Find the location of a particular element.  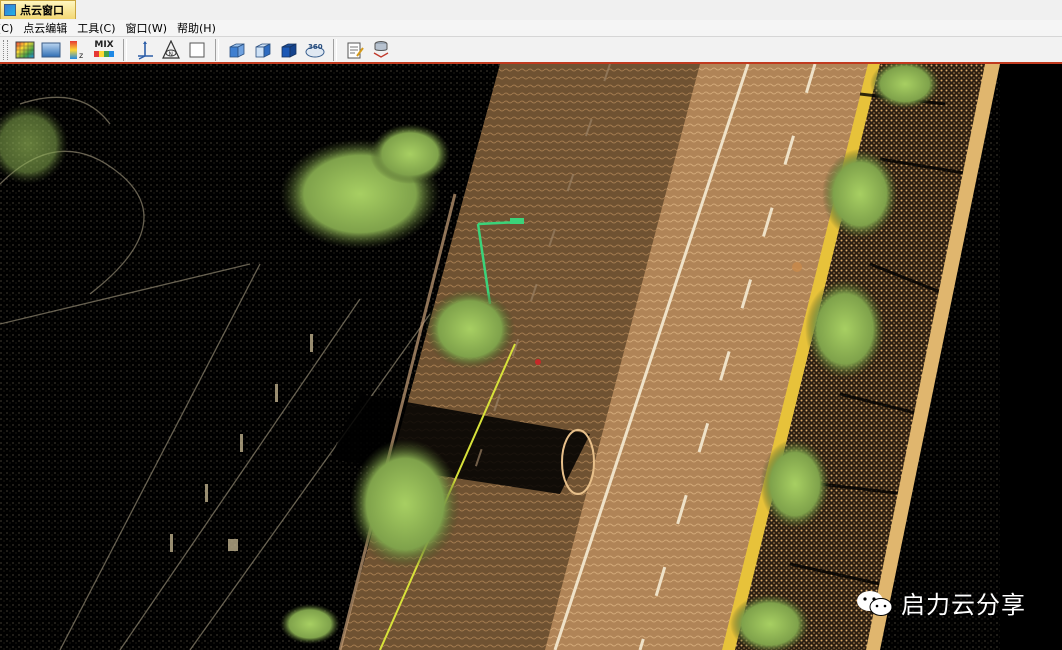

title-bar: 点云窗口 is located at coordinates (531, 10).